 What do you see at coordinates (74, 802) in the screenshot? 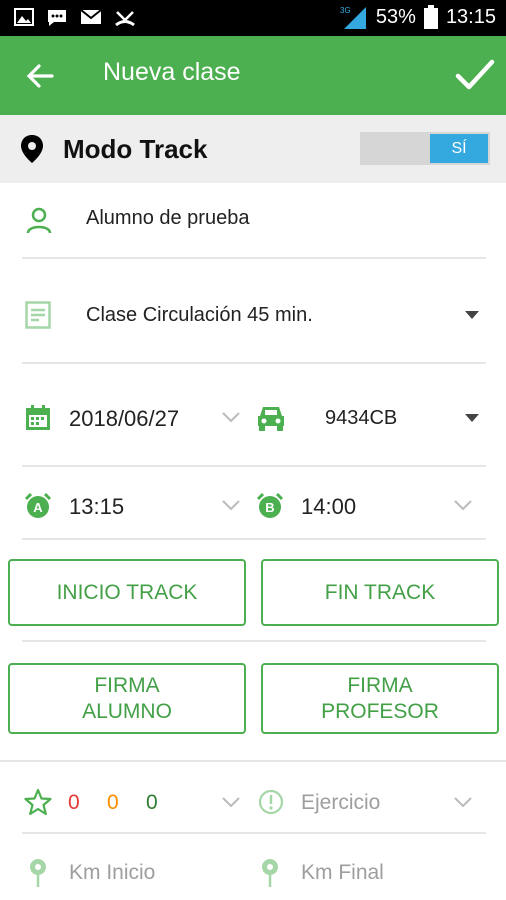
I see `rating-red-count: 0` at bounding box center [74, 802].